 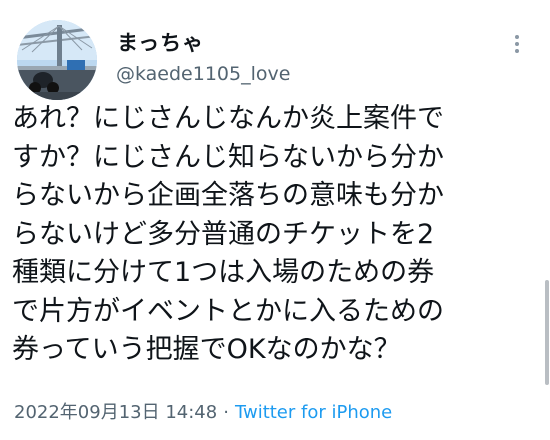 I want to click on scrollbar, so click(x=547, y=332).